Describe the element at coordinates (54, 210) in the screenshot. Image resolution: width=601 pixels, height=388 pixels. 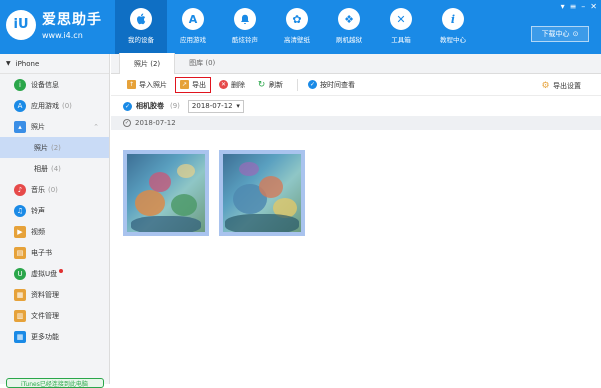
I see `sidebar-item-ringtones: ♫ 铃声` at that location.